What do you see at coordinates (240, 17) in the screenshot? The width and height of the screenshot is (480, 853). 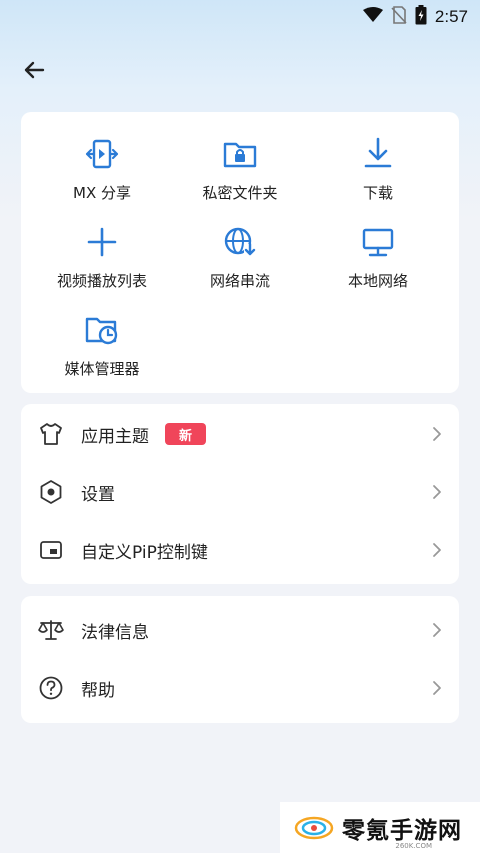 I see `status-bar: 2:57` at bounding box center [240, 17].